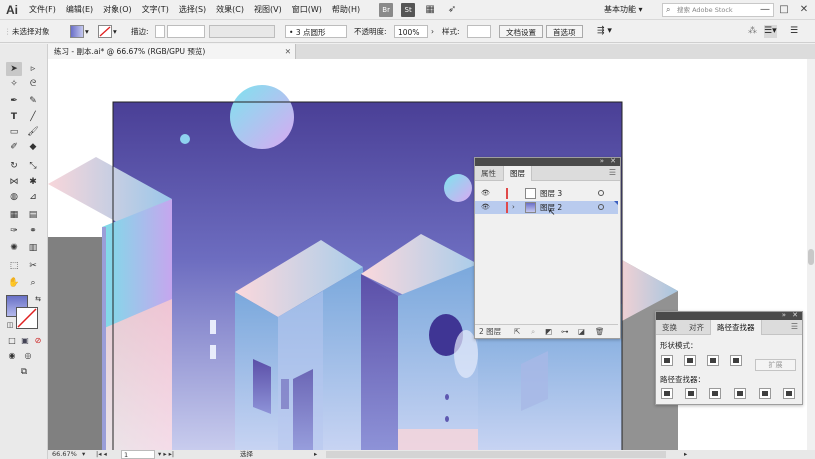 The height and width of the screenshot is (459, 815). Describe the element at coordinates (770, 31) in the screenshot. I see `panel-toggle-icon: ☰▾` at that location.